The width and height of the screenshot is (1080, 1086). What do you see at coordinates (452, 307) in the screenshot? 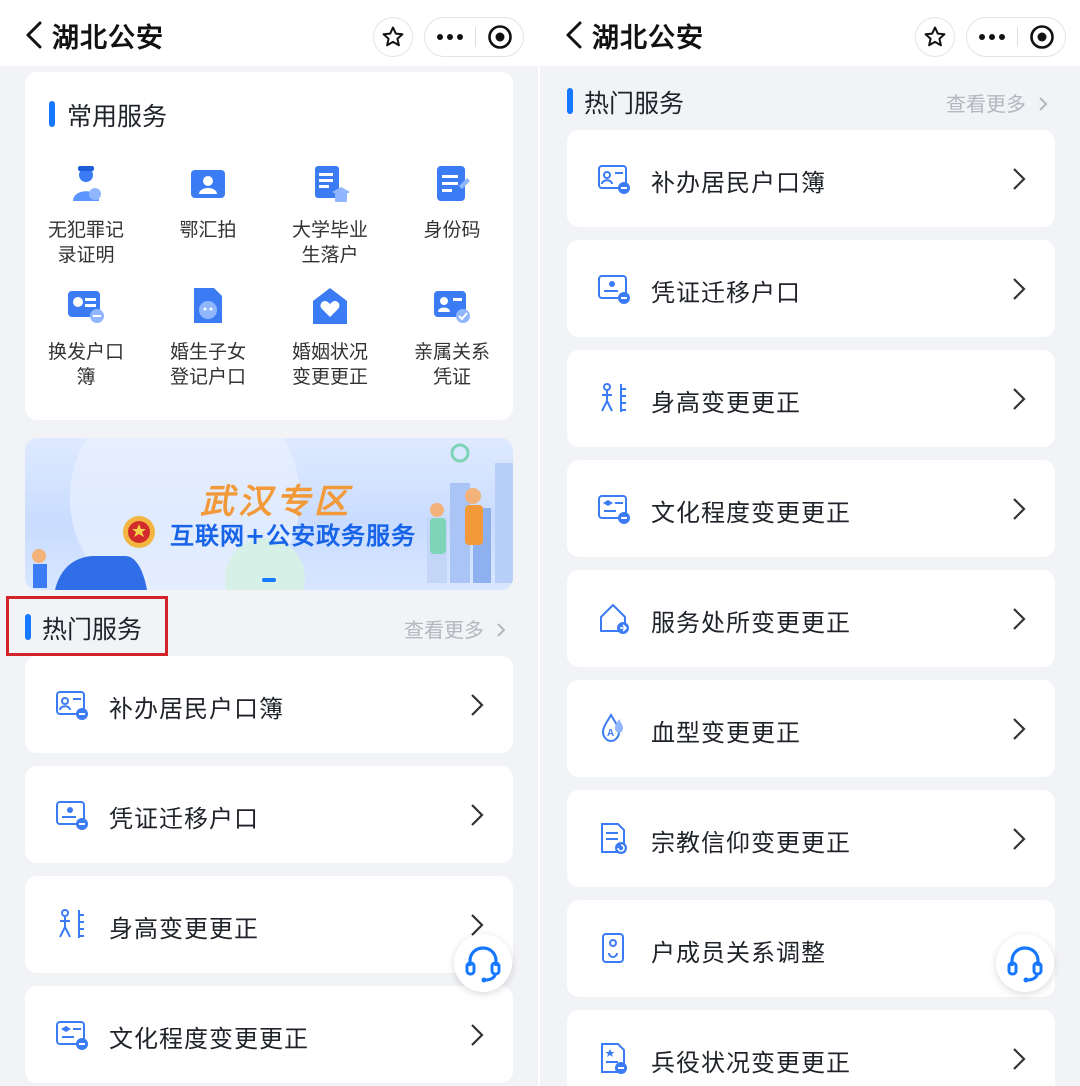
I see `kinship-certificate-icon` at bounding box center [452, 307].